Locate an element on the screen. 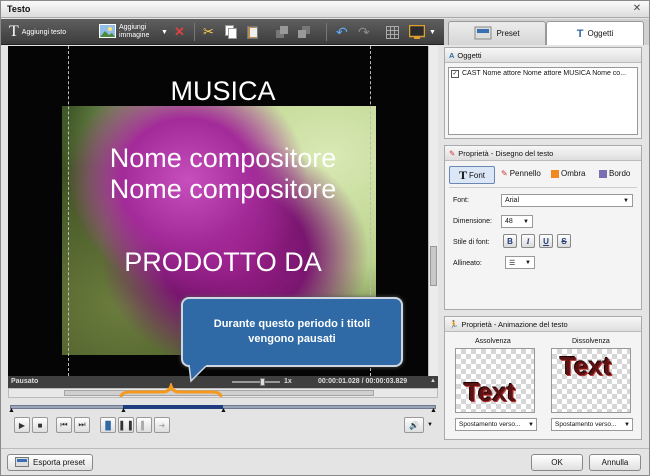 This screenshot has height=476, width=650. timeline: ▲ ▲ ▲ ▲ is located at coordinates (223, 407).